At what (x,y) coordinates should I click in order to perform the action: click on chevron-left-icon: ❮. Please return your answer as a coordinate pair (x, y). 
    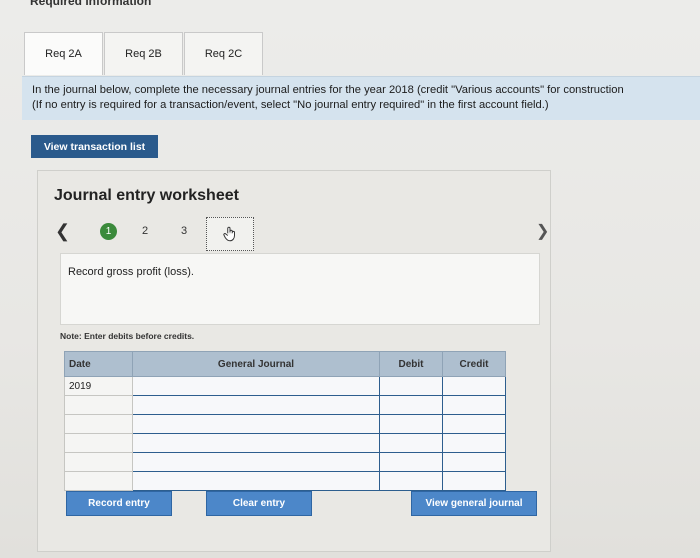
    Looking at the image, I should click on (62, 231).